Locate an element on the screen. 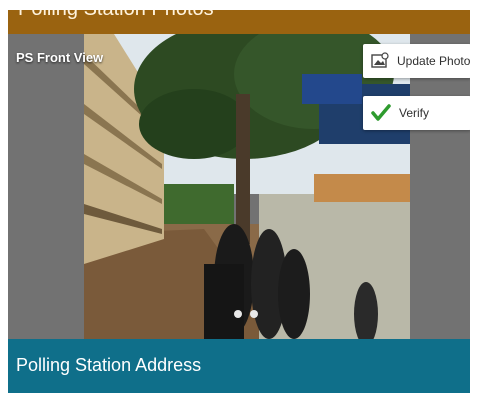  address-title: Polling Station Address is located at coordinates (109, 365).